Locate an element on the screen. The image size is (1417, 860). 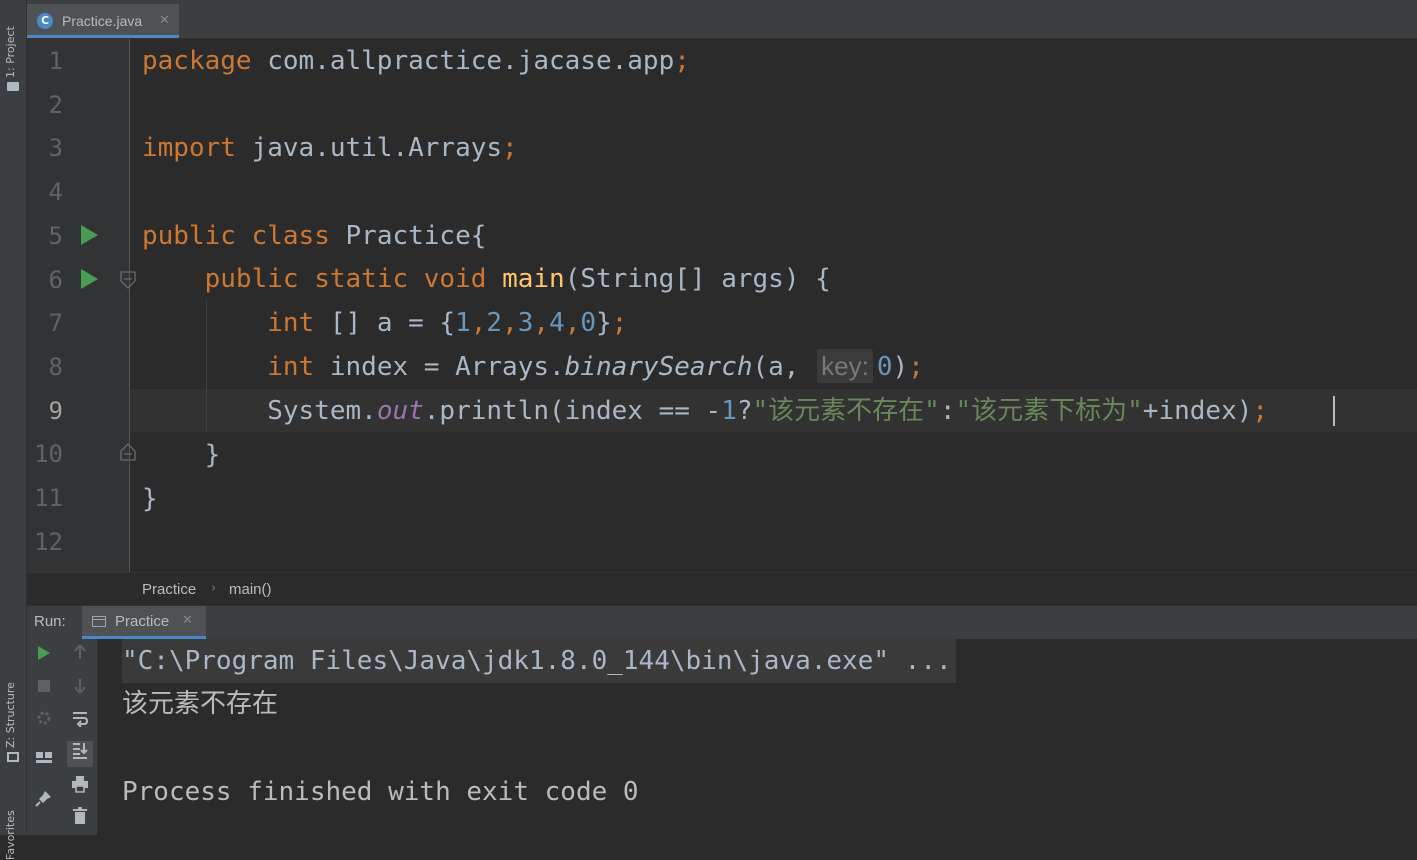
layout-icon is located at coordinates (44, 757).